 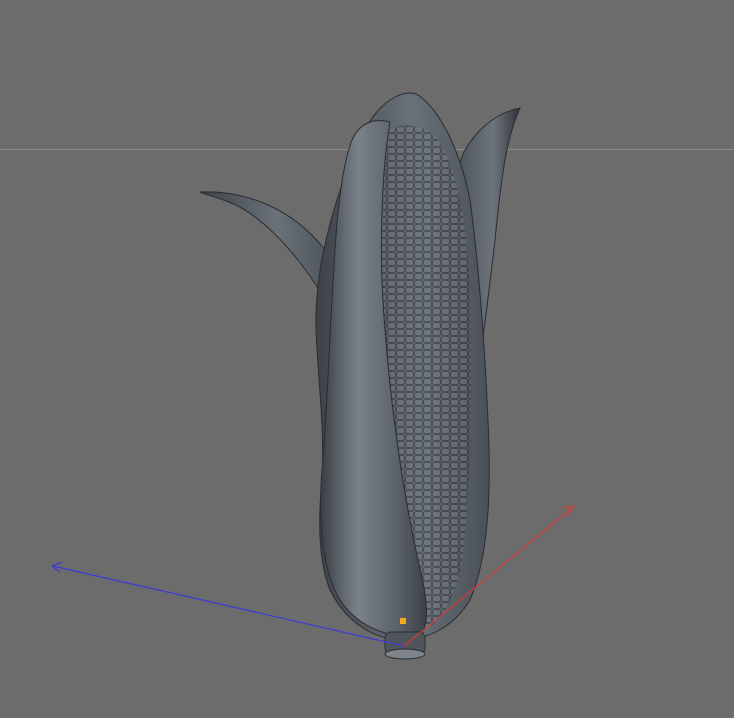 I want to click on axis-gizmo, so click(x=313, y=576).